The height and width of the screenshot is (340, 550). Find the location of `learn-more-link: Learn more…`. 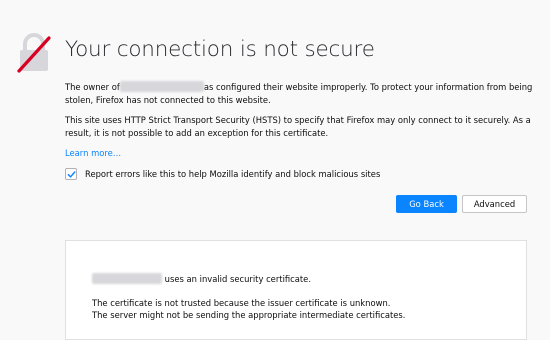

learn-more-link: Learn more… is located at coordinates (93, 153).